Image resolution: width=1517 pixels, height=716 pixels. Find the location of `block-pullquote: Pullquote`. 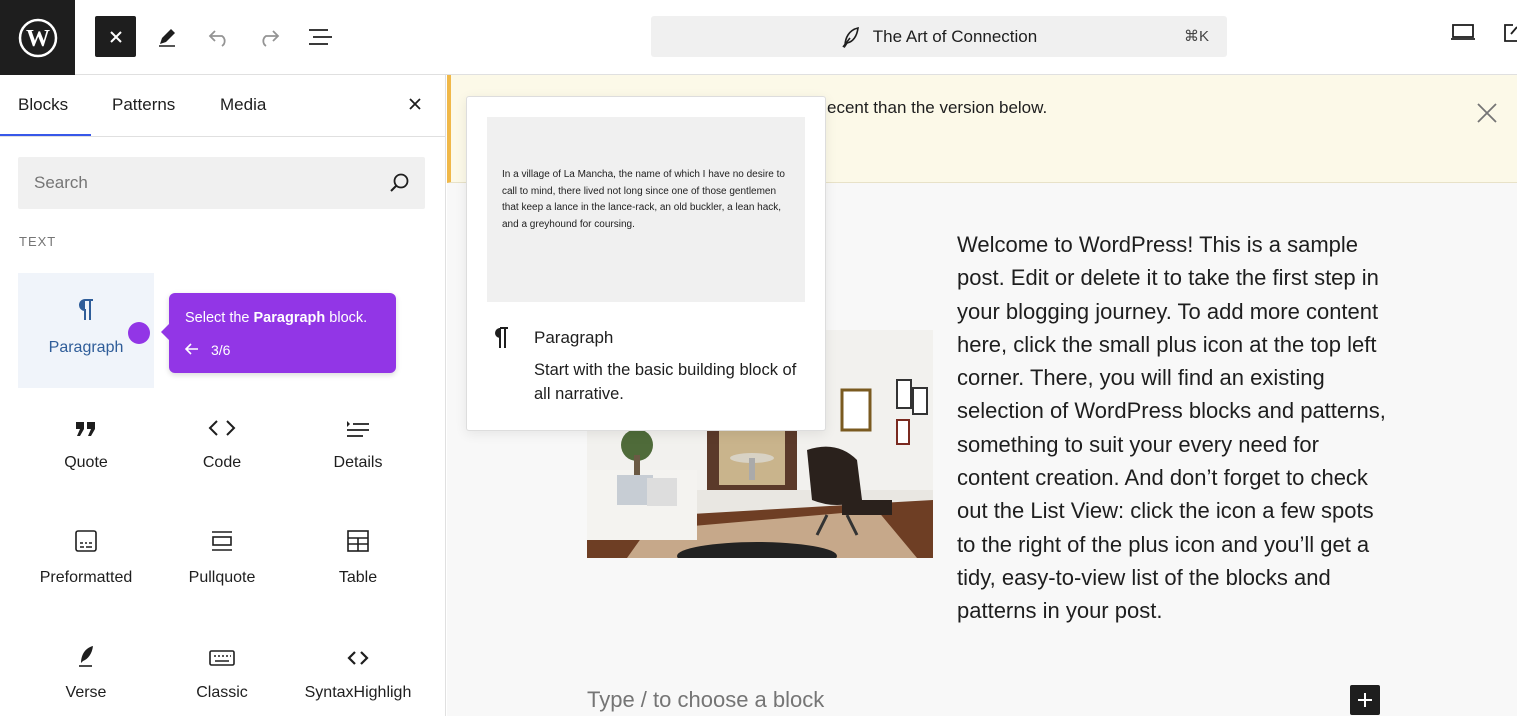

block-pullquote: Pullquote is located at coordinates (222, 560).